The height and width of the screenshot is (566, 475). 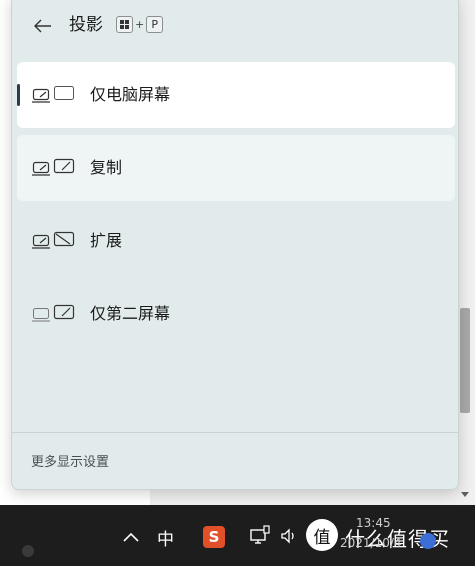 I want to click on option-second-screen-only: 仅第二屏幕, so click(x=236, y=314).